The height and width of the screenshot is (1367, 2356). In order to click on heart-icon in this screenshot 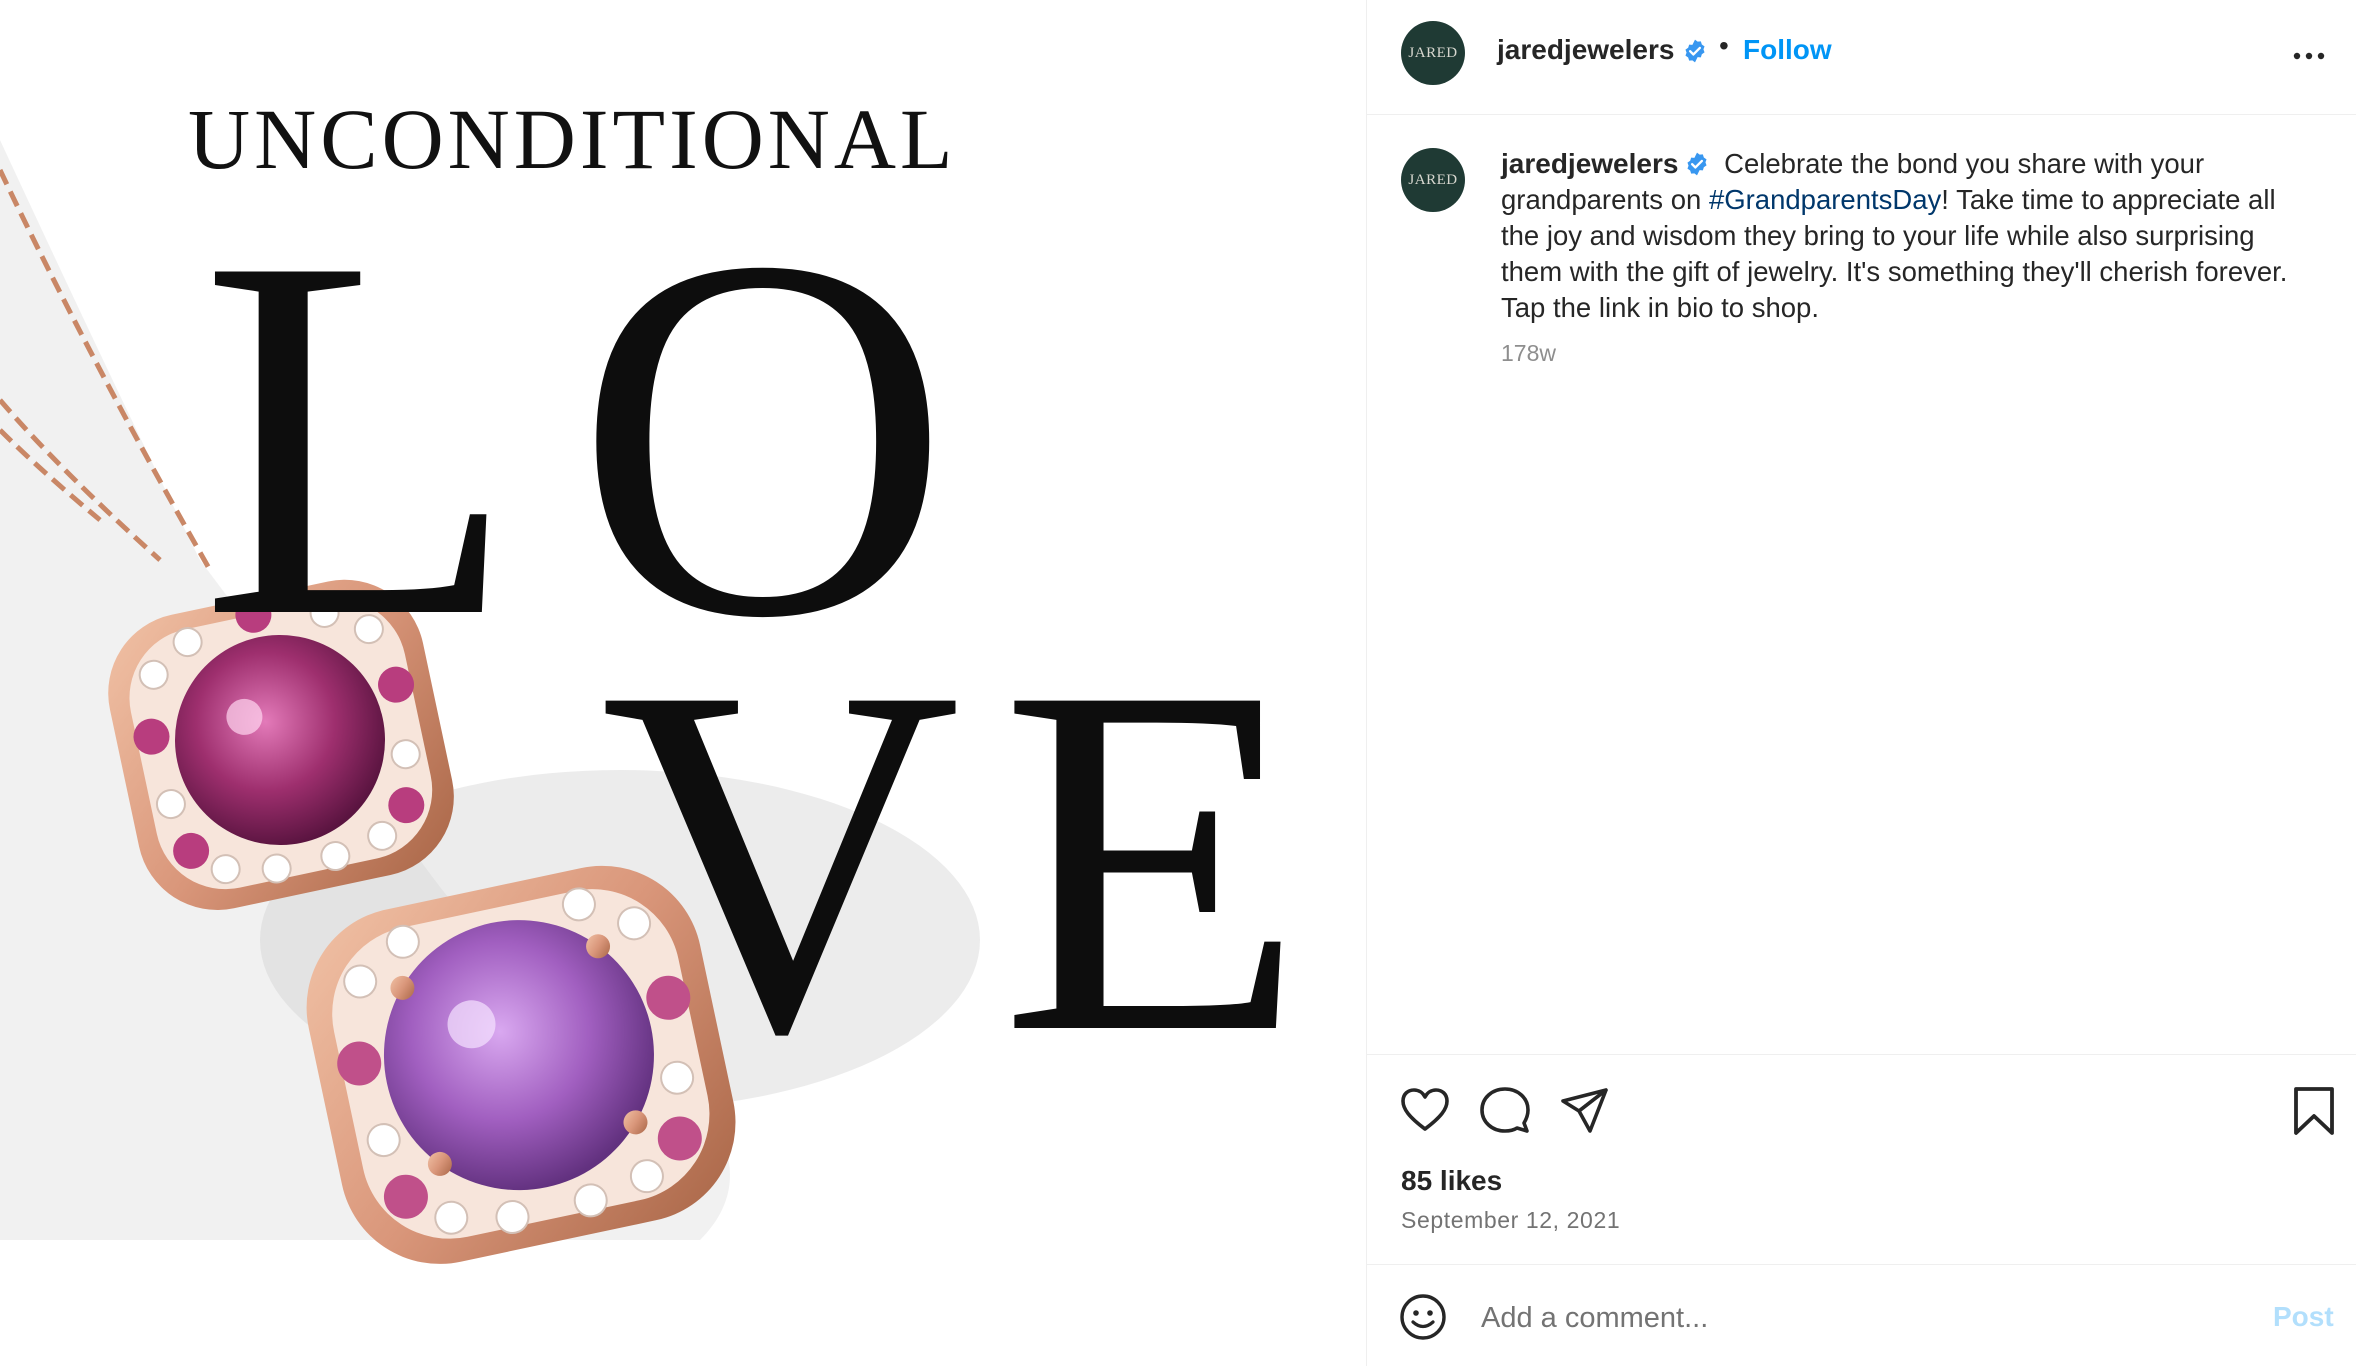, I will do `click(1425, 1111)`.